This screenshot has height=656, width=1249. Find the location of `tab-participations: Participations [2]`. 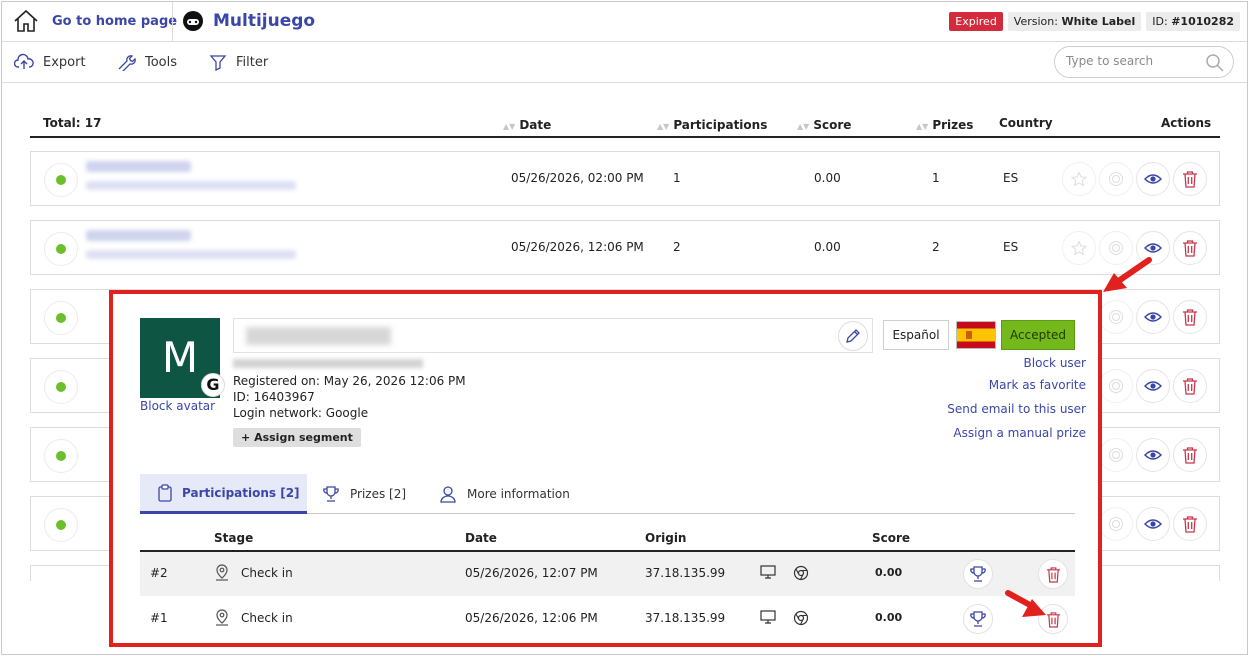

tab-participations: Participations [2] is located at coordinates (223, 494).